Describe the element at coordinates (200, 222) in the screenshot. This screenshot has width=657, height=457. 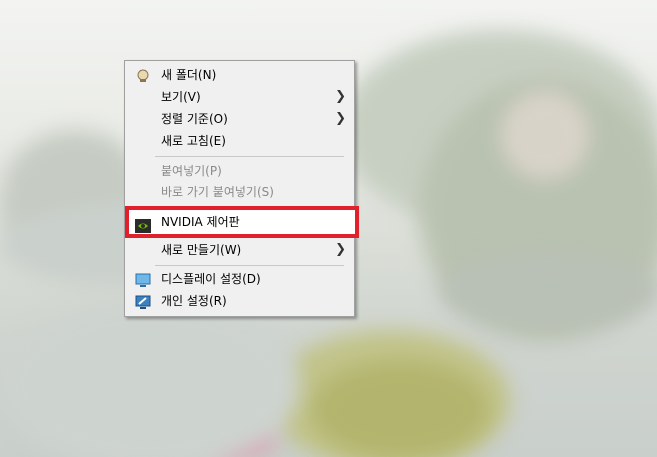
I see `menu-item-label: NVIDIA 제어판` at that location.